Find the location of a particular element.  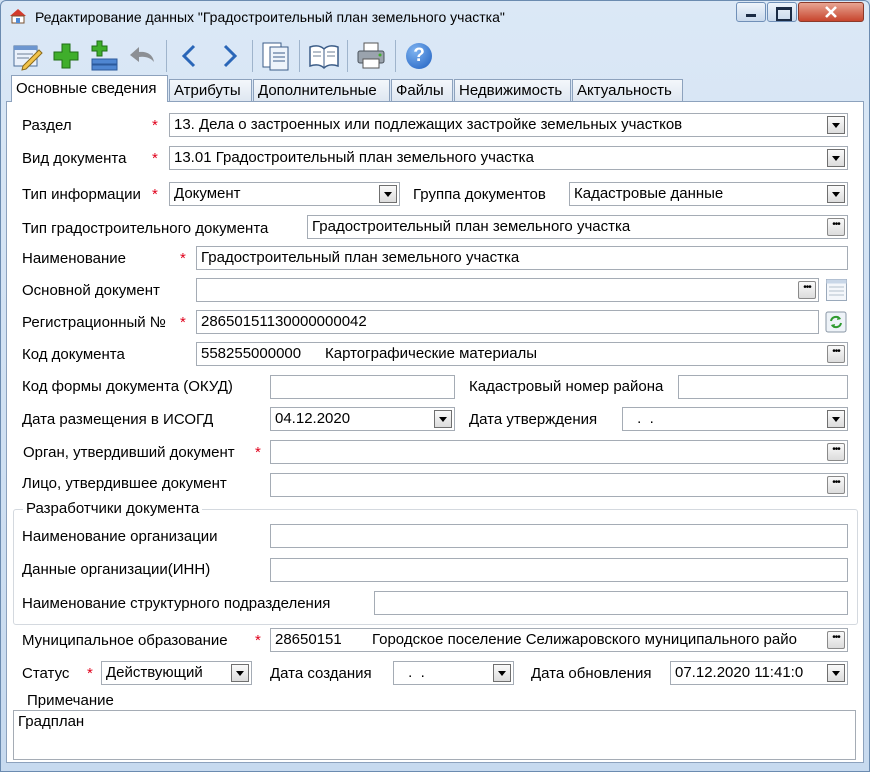

tab-attributes: Атрибуты is located at coordinates (210, 90).